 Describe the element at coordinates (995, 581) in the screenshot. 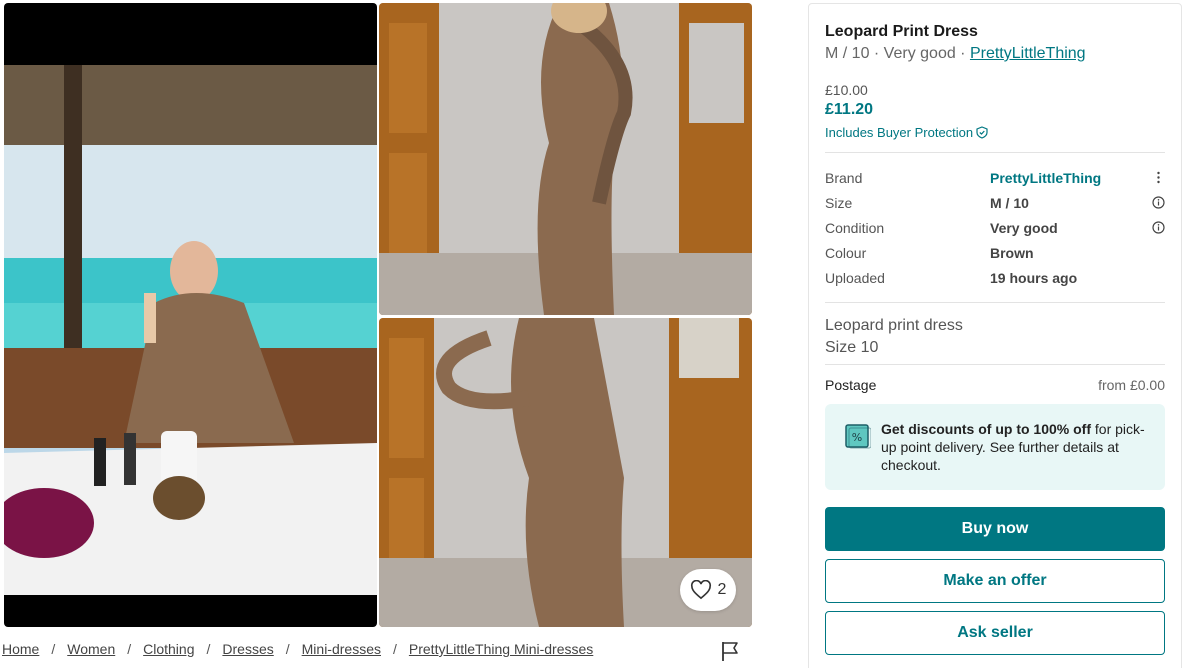

I see `make-offer-button: Make an offer` at that location.